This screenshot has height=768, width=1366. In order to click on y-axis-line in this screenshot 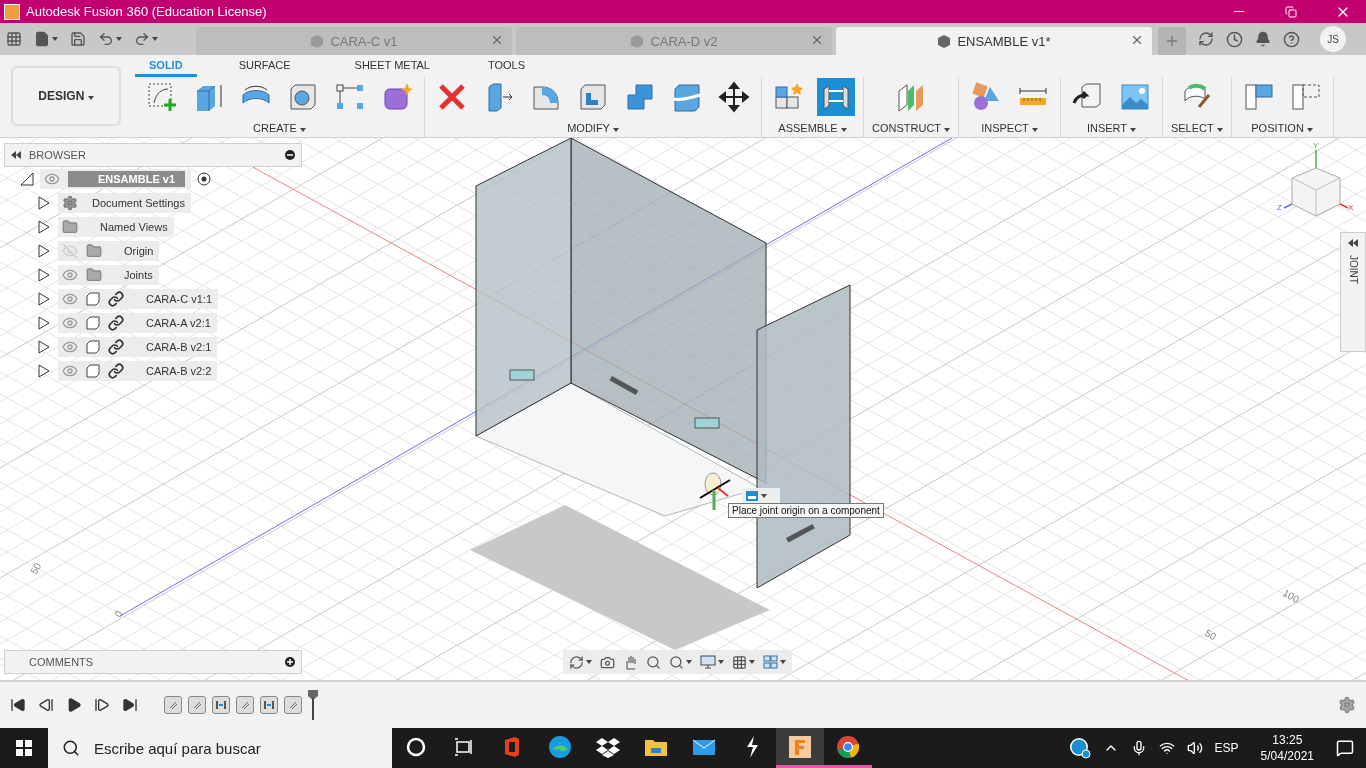, I will do `click(1316, 159)`.